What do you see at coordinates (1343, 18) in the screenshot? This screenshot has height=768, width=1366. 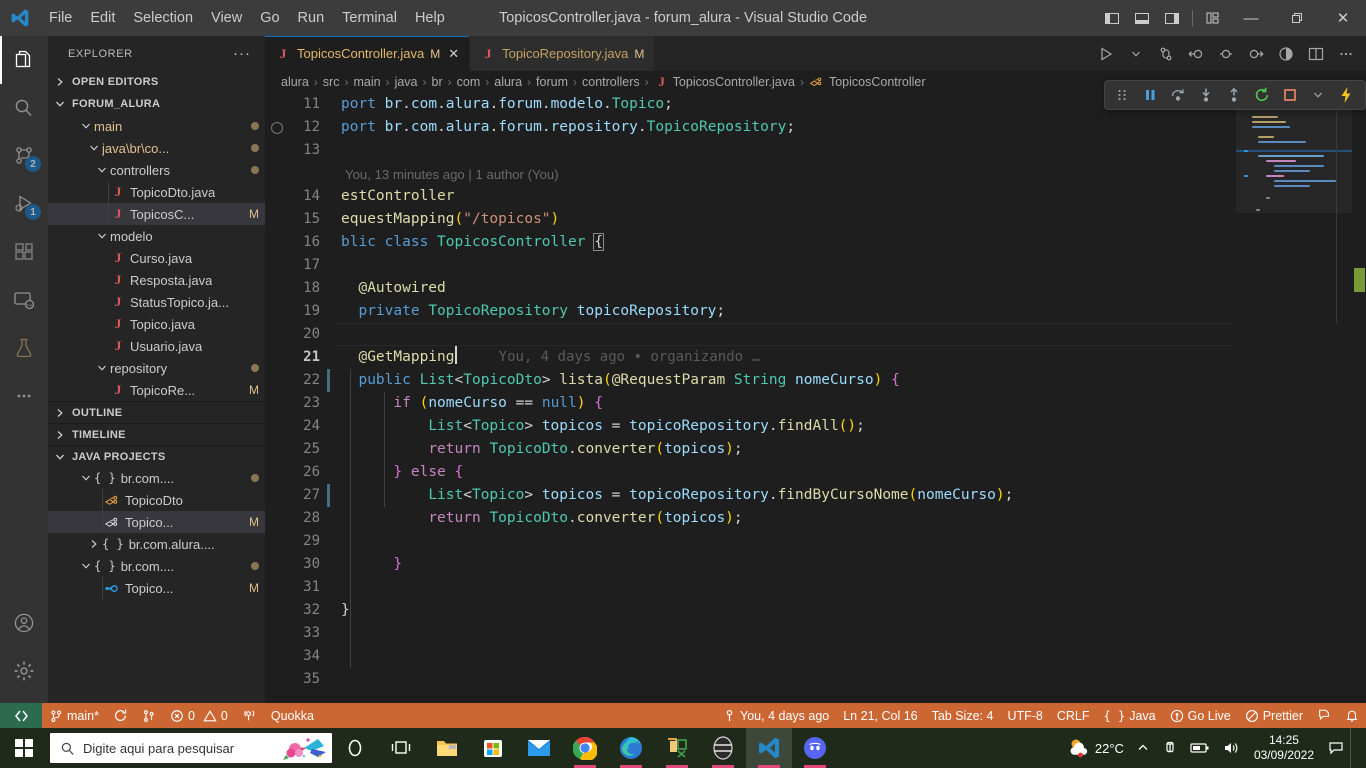 I see `close-button: ✕` at bounding box center [1343, 18].